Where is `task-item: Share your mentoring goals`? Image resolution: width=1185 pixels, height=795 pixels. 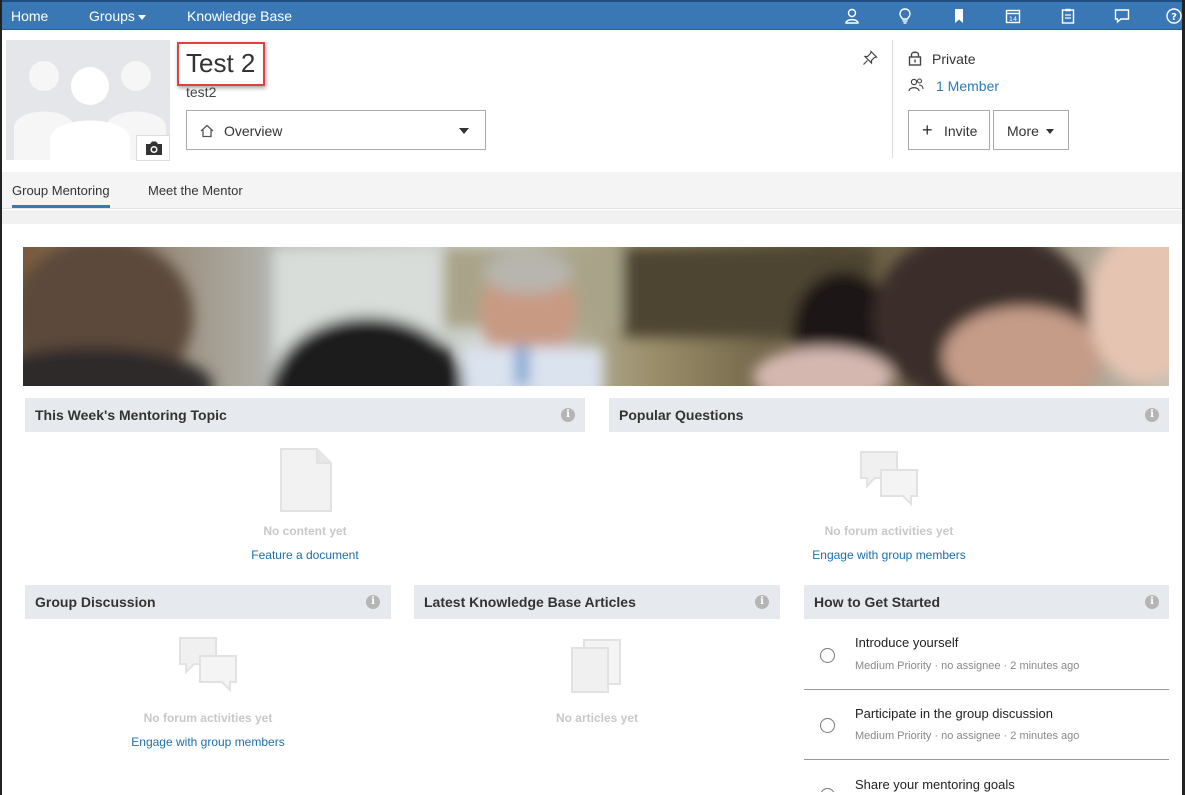
task-item: Share your mentoring goals is located at coordinates (986, 782).